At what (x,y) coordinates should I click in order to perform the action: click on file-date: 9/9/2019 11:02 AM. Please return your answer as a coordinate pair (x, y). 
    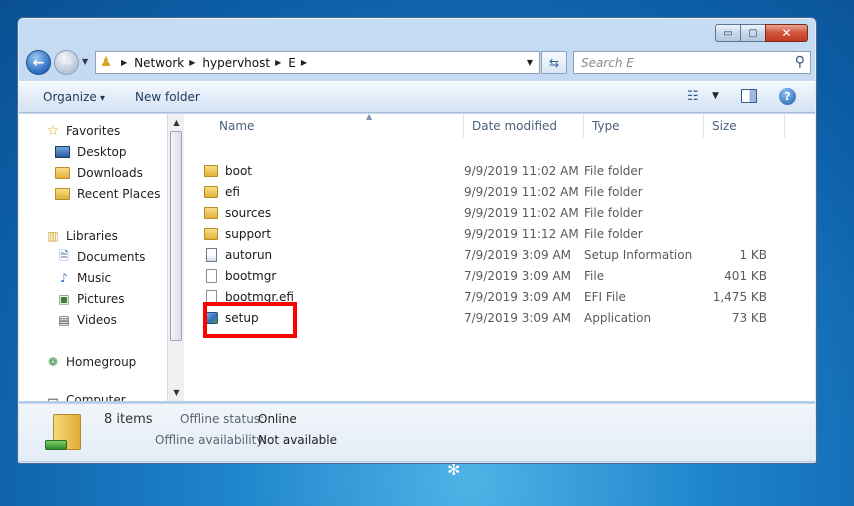
    Looking at the image, I should click on (521, 171).